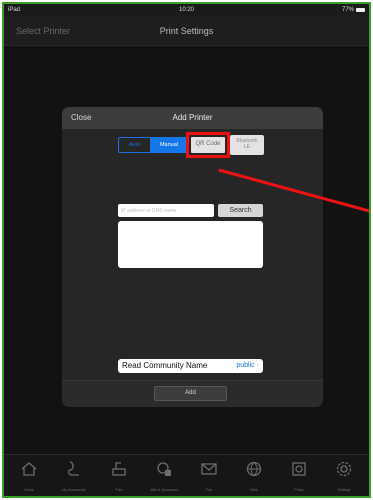  I want to click on tab-label: Print, so click(119, 490).